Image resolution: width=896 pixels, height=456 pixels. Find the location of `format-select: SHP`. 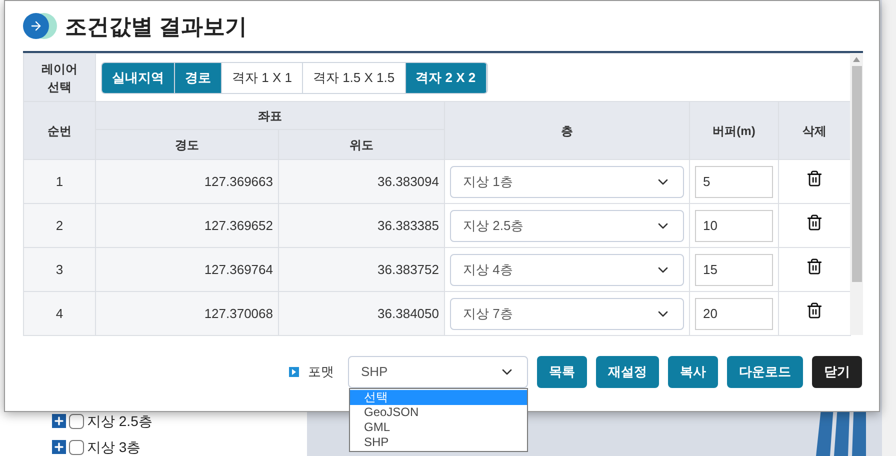

format-select: SHP is located at coordinates (438, 372).